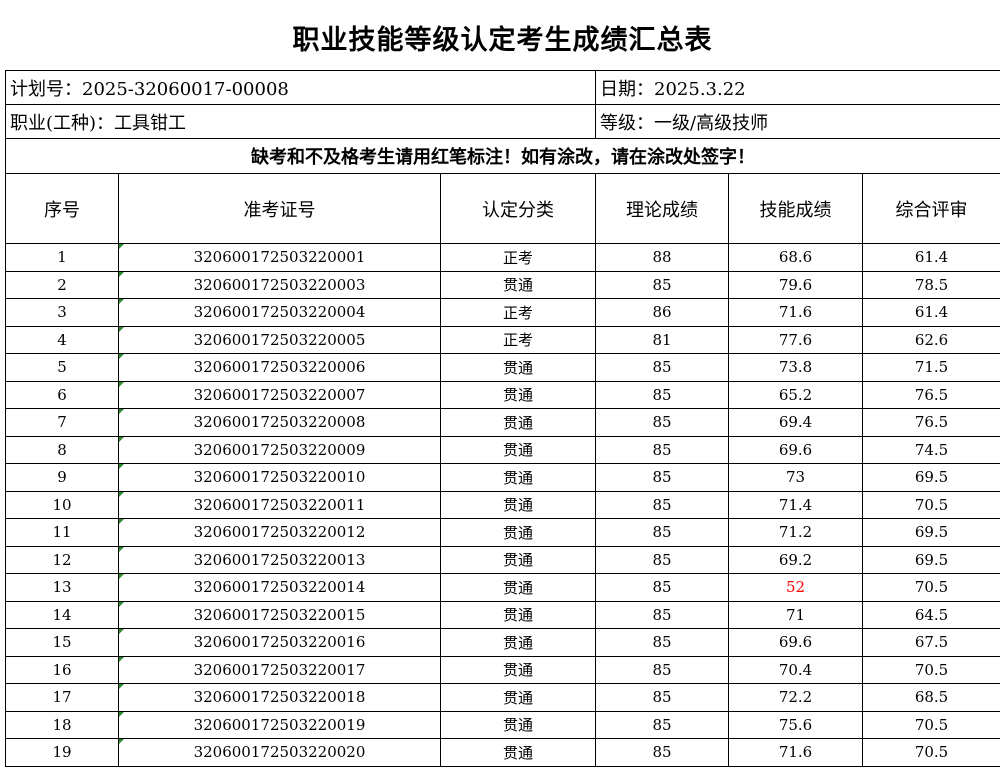  What do you see at coordinates (931, 367) in the screenshot?
I see `cell-overall: 71.5` at bounding box center [931, 367].